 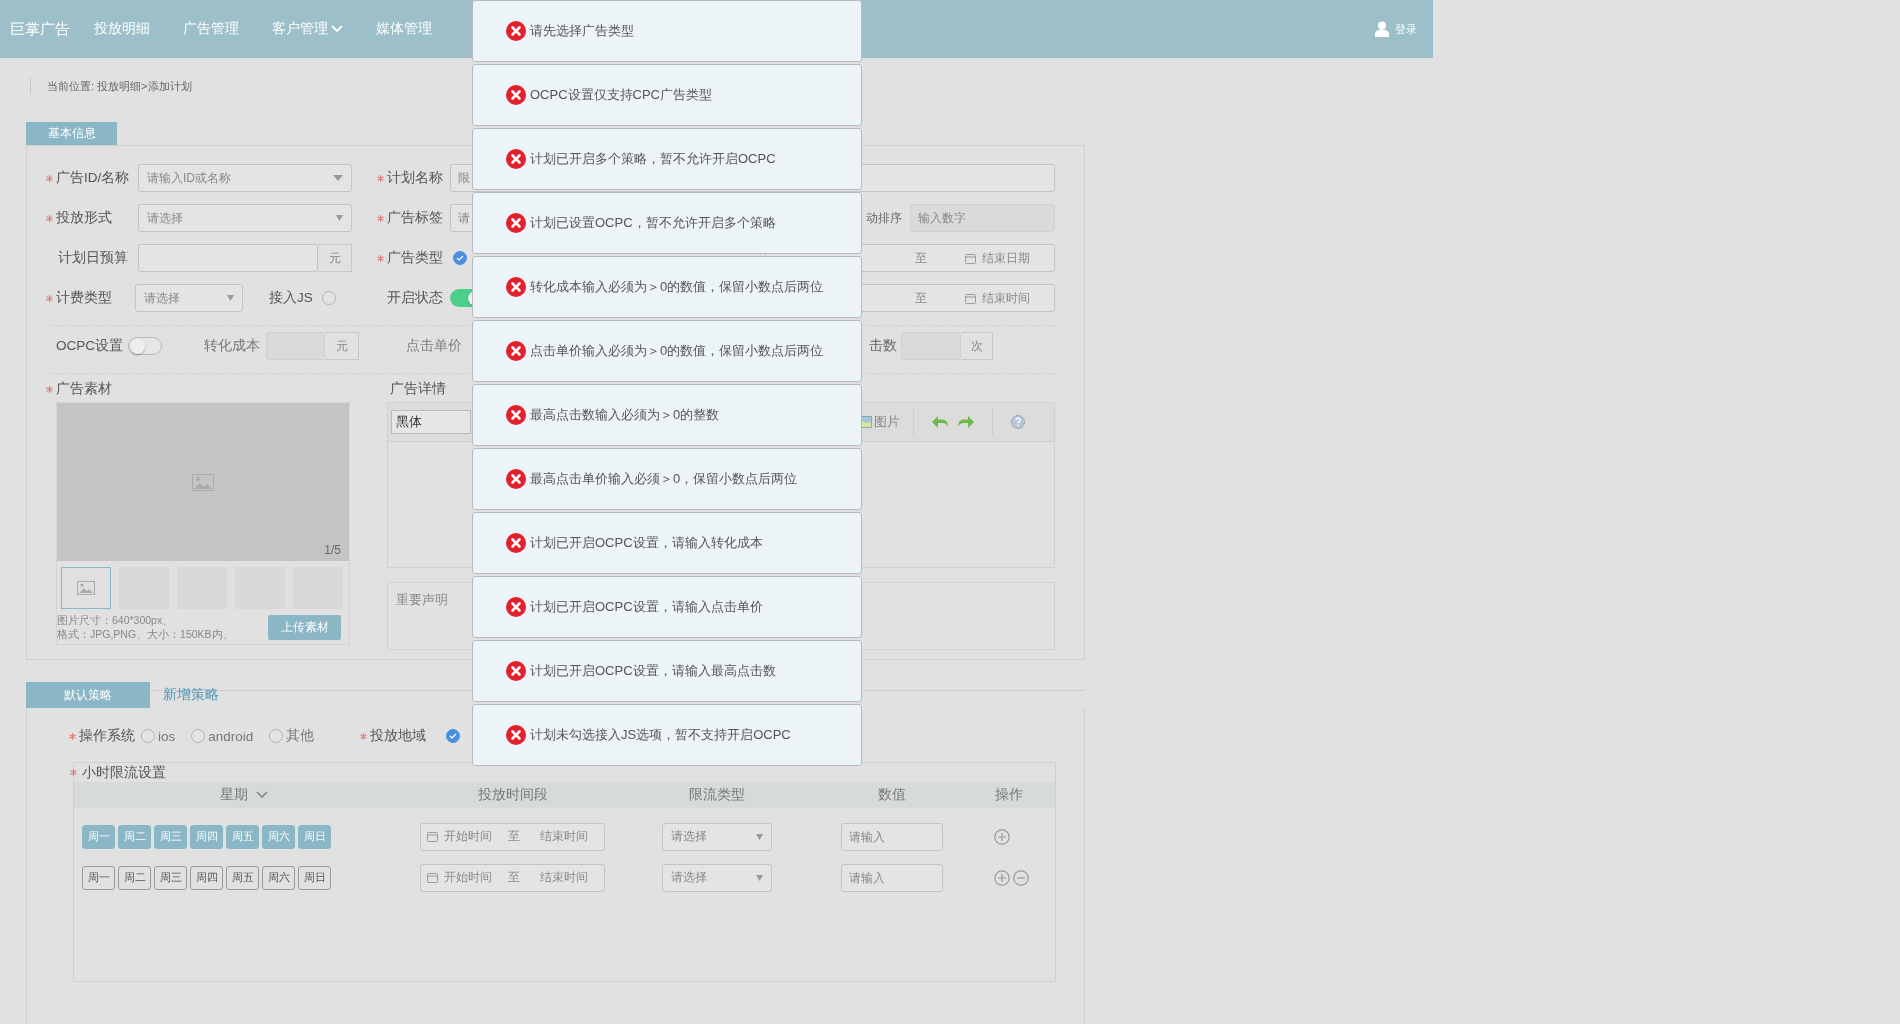 What do you see at coordinates (664, 479) in the screenshot?
I see `toast-message: 最高点击单价输入必须＞0，保留小数点后两位` at bounding box center [664, 479].